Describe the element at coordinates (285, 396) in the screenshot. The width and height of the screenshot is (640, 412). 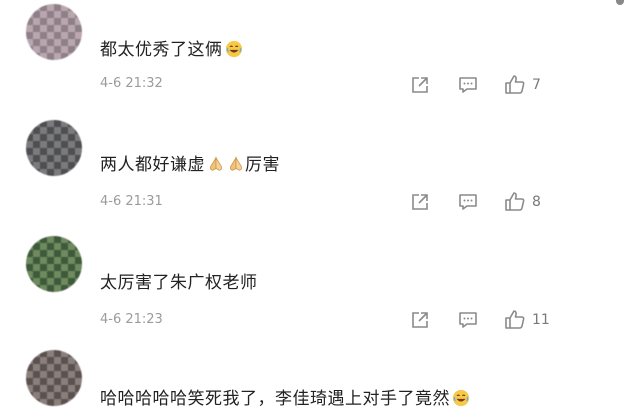
I see `comment-text: 哈哈哈哈哈笑死我了，李佳琦遇上对手了竟然` at that location.